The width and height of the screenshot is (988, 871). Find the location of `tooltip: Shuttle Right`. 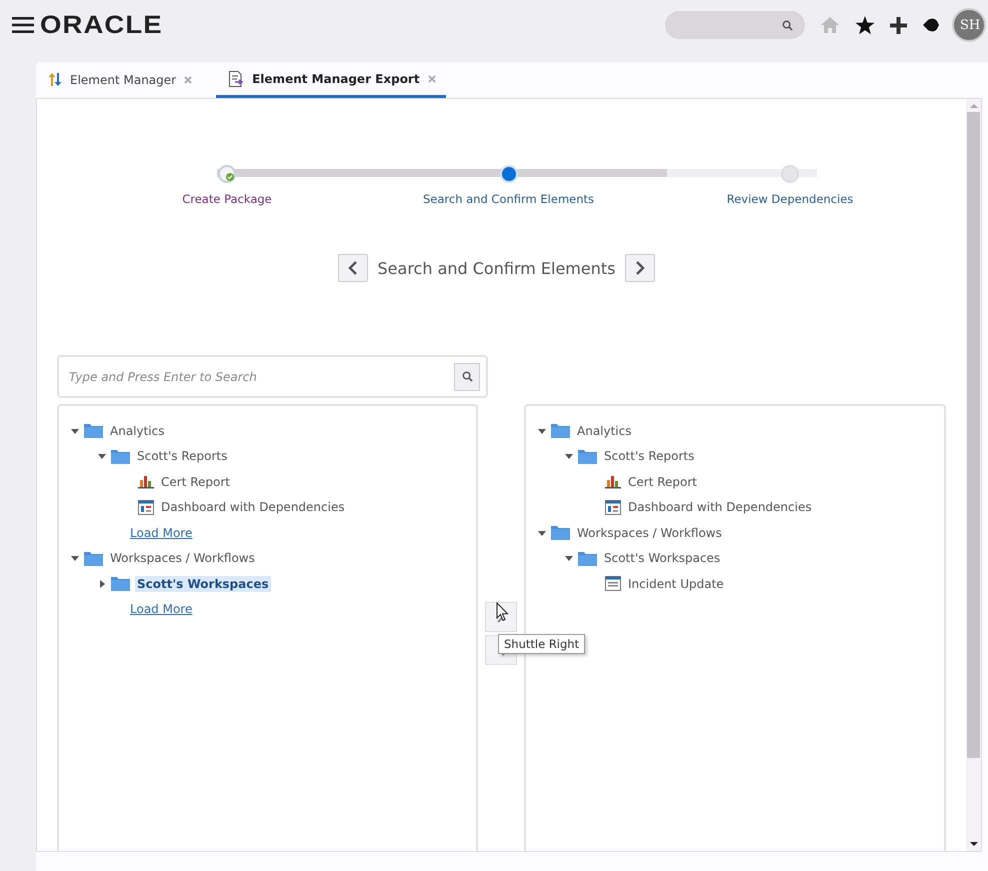

tooltip: Shuttle Right is located at coordinates (542, 644).